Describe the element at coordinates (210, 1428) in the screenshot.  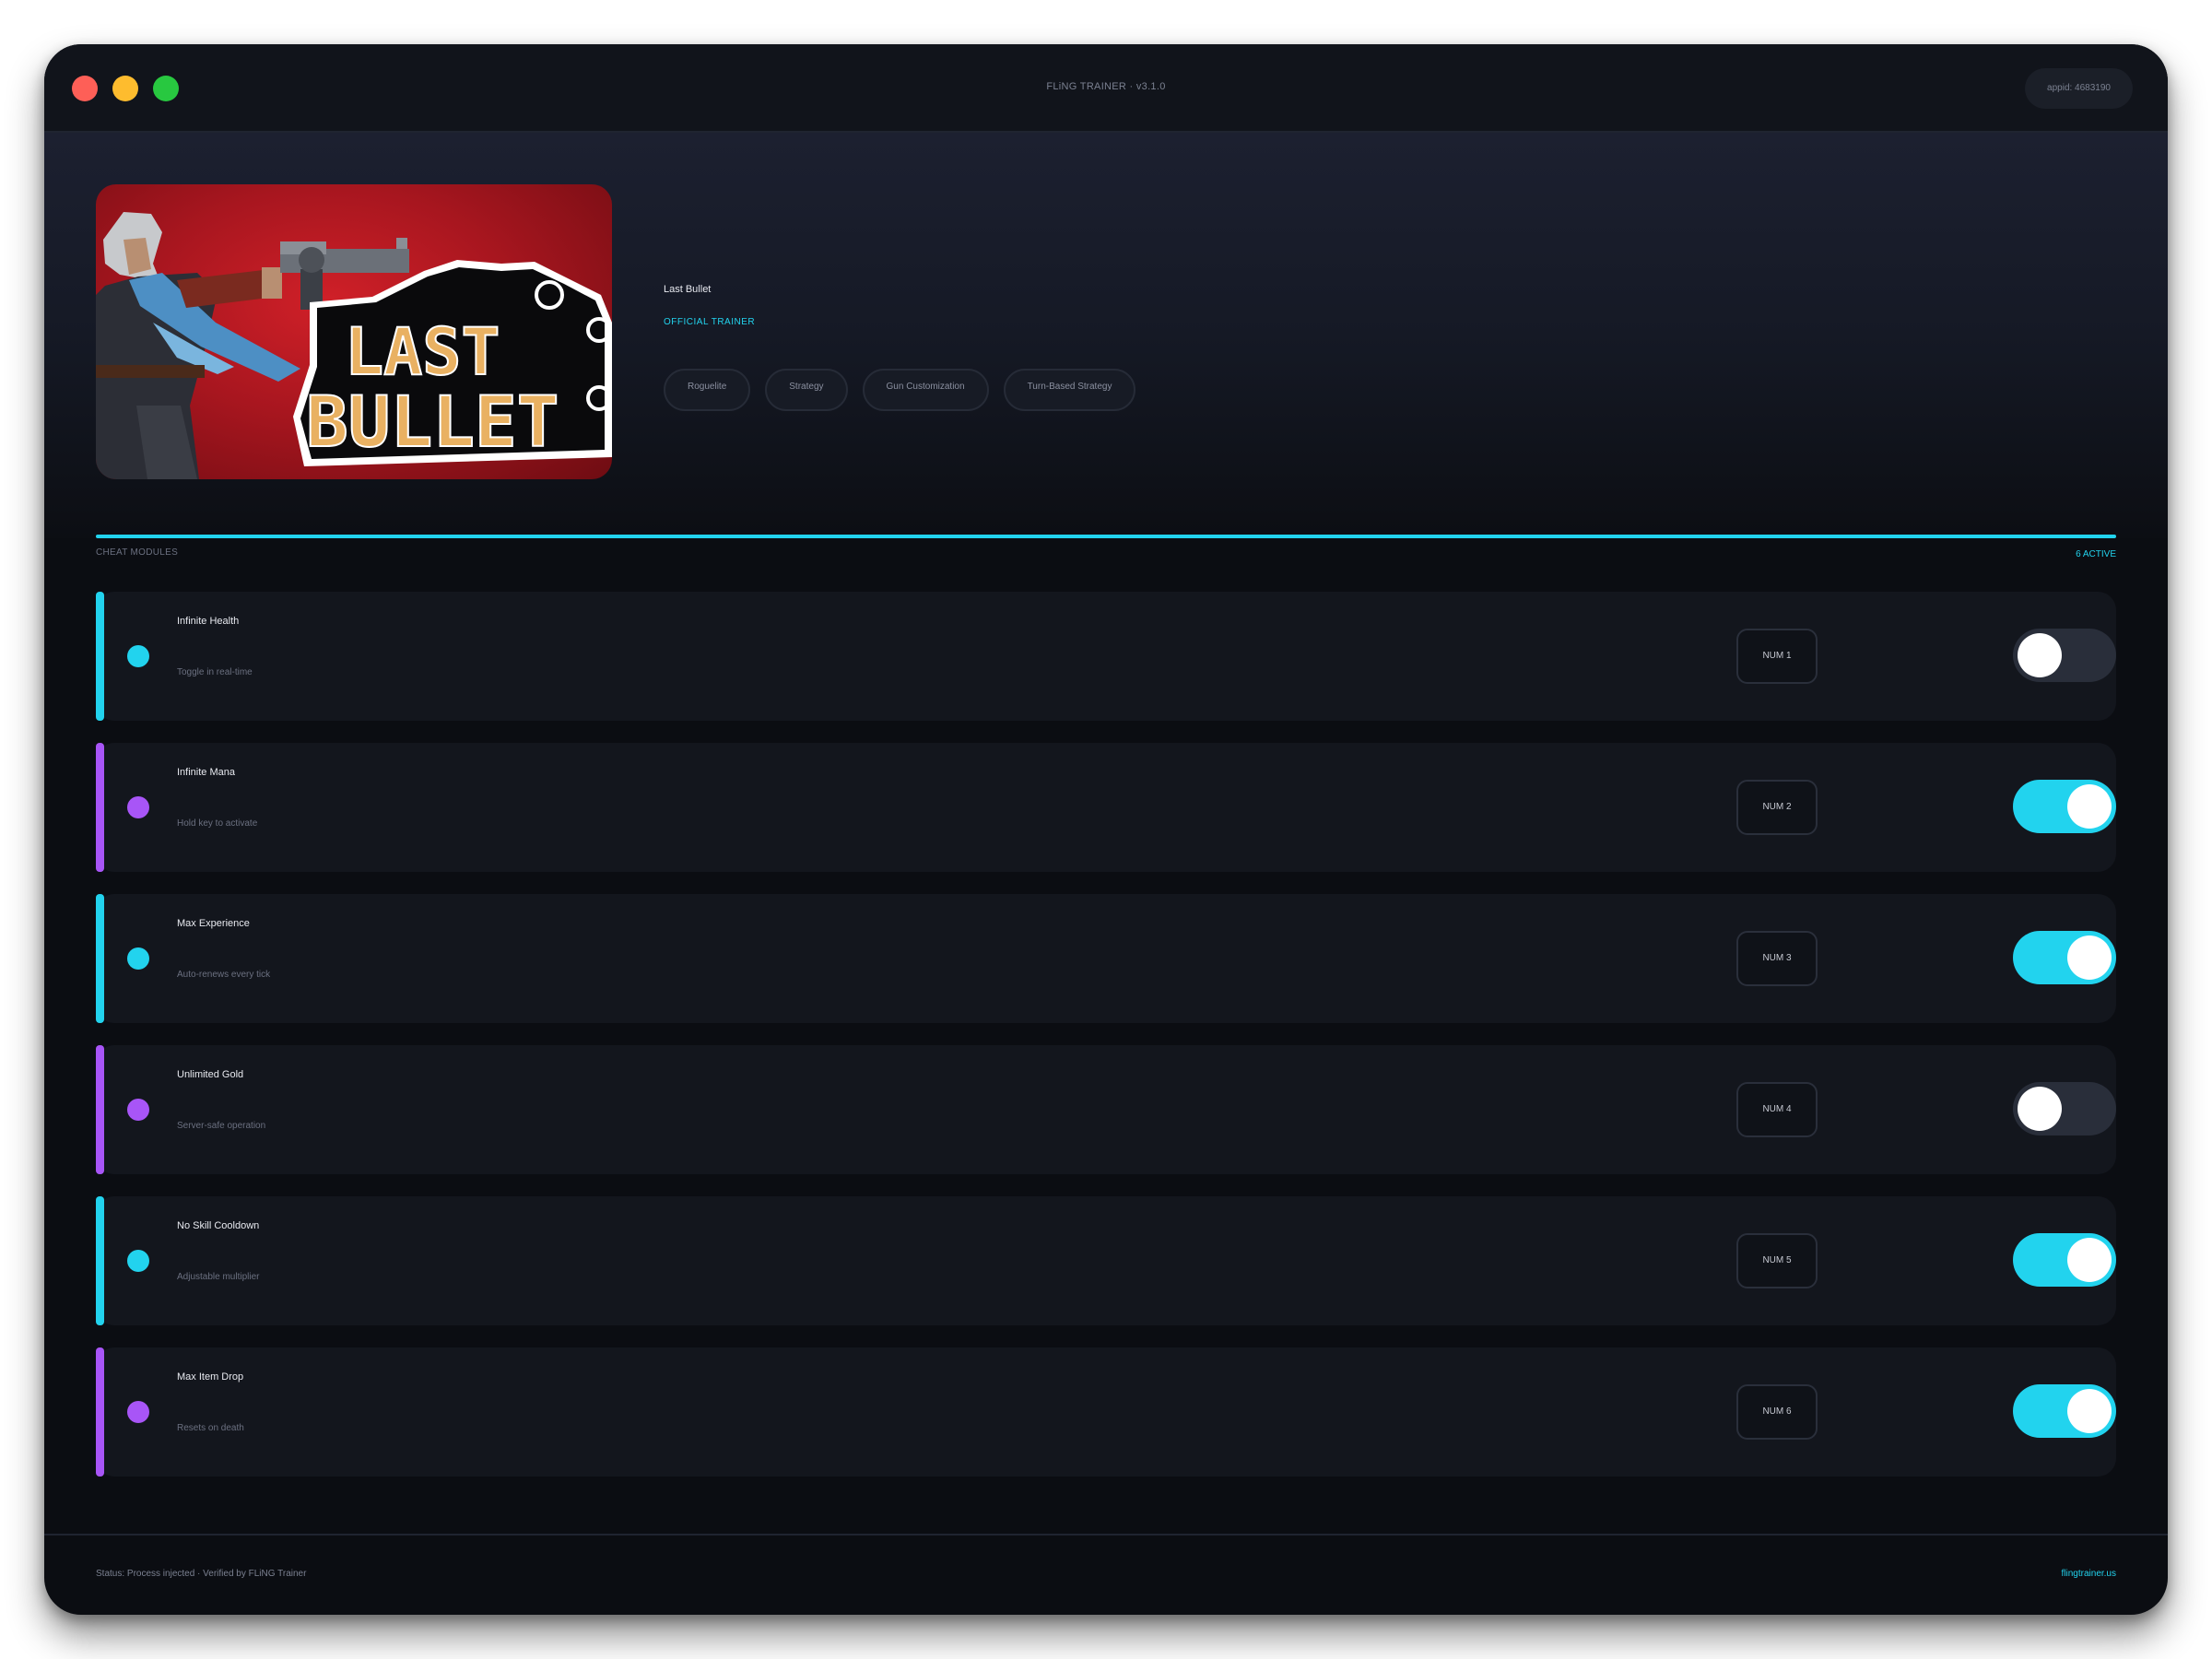
I see `module-description: Resets on death` at that location.